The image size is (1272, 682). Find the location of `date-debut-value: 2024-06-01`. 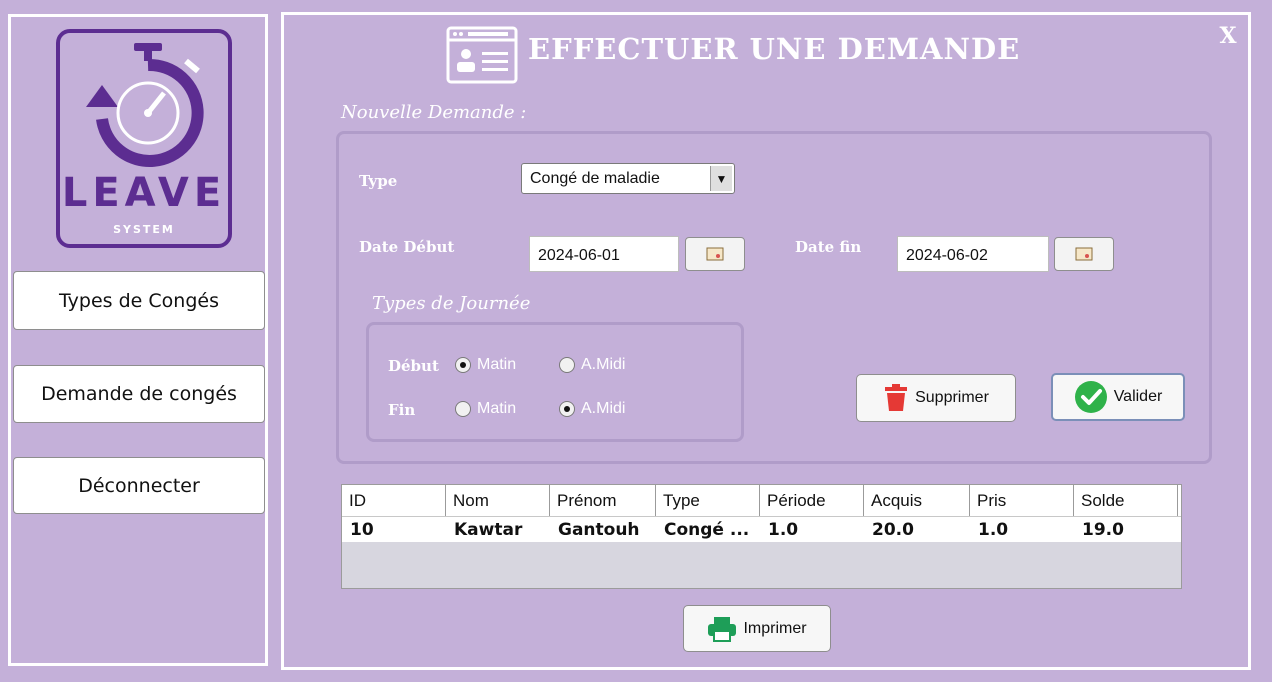

date-debut-value: 2024-06-01 is located at coordinates (579, 255).